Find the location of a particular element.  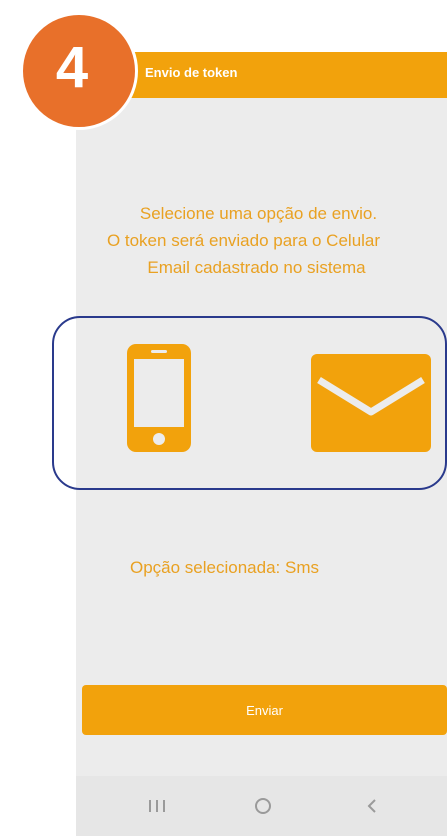

instruction-line-3: Email cadastrado no sistema is located at coordinates (256, 267).